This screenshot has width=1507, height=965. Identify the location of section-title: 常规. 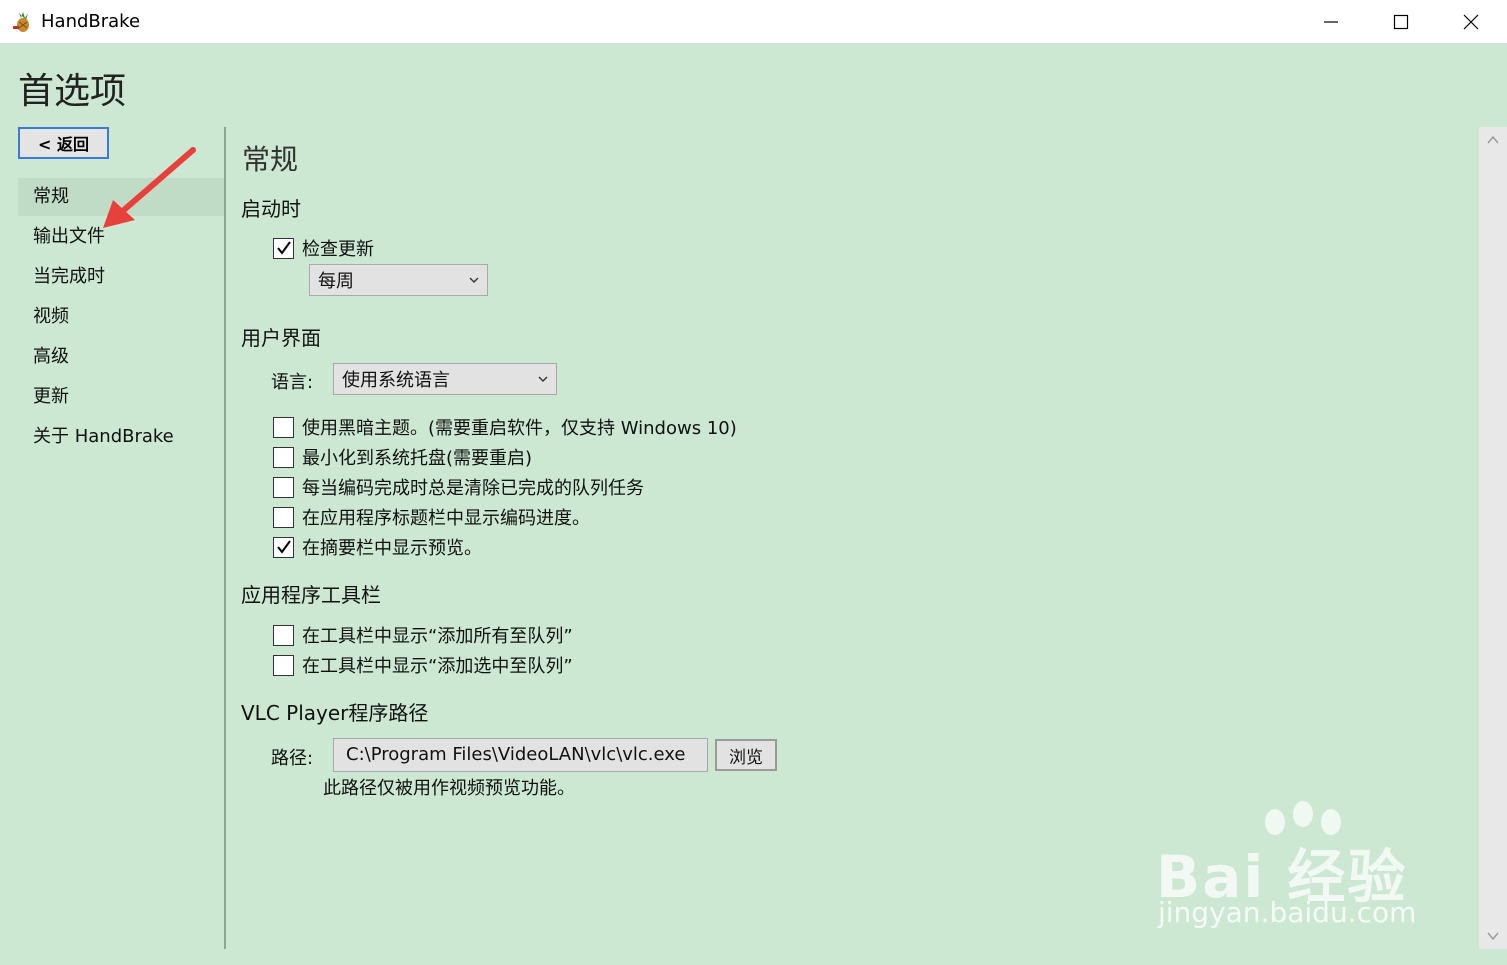
(270, 159).